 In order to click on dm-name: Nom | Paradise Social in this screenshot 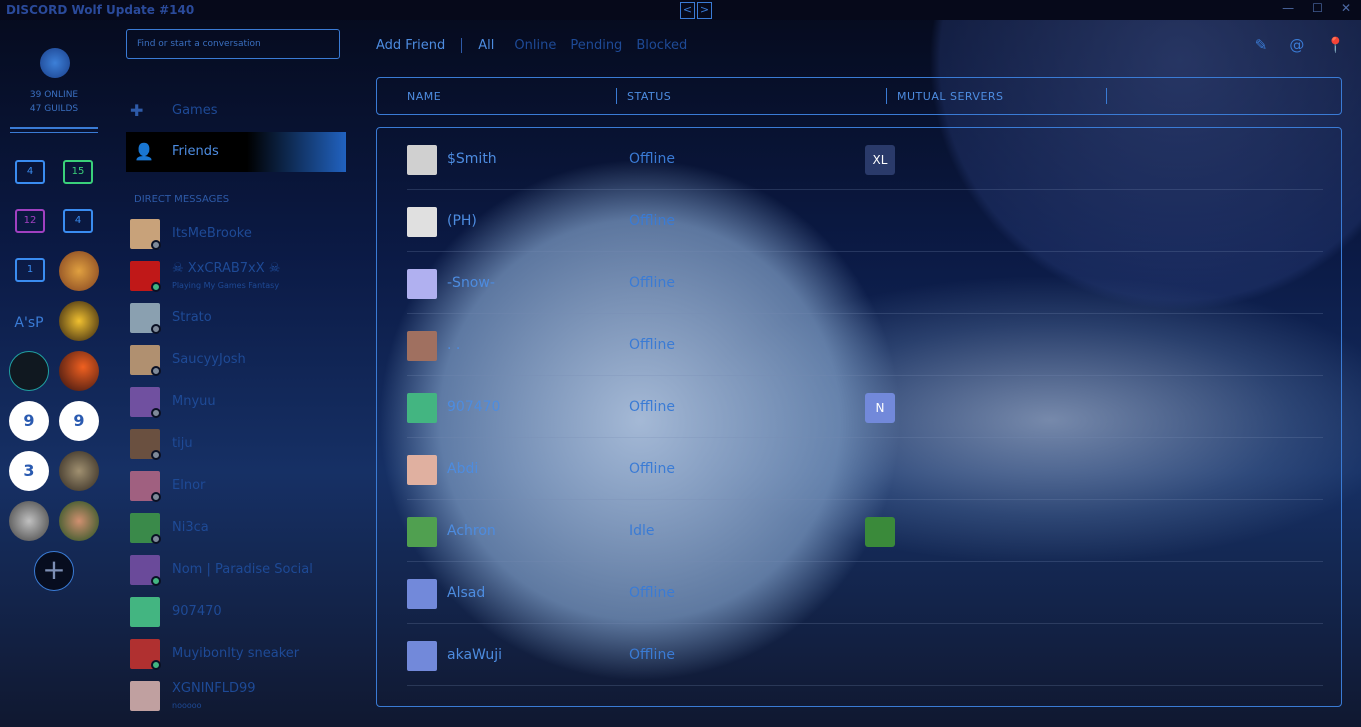, I will do `click(242, 569)`.